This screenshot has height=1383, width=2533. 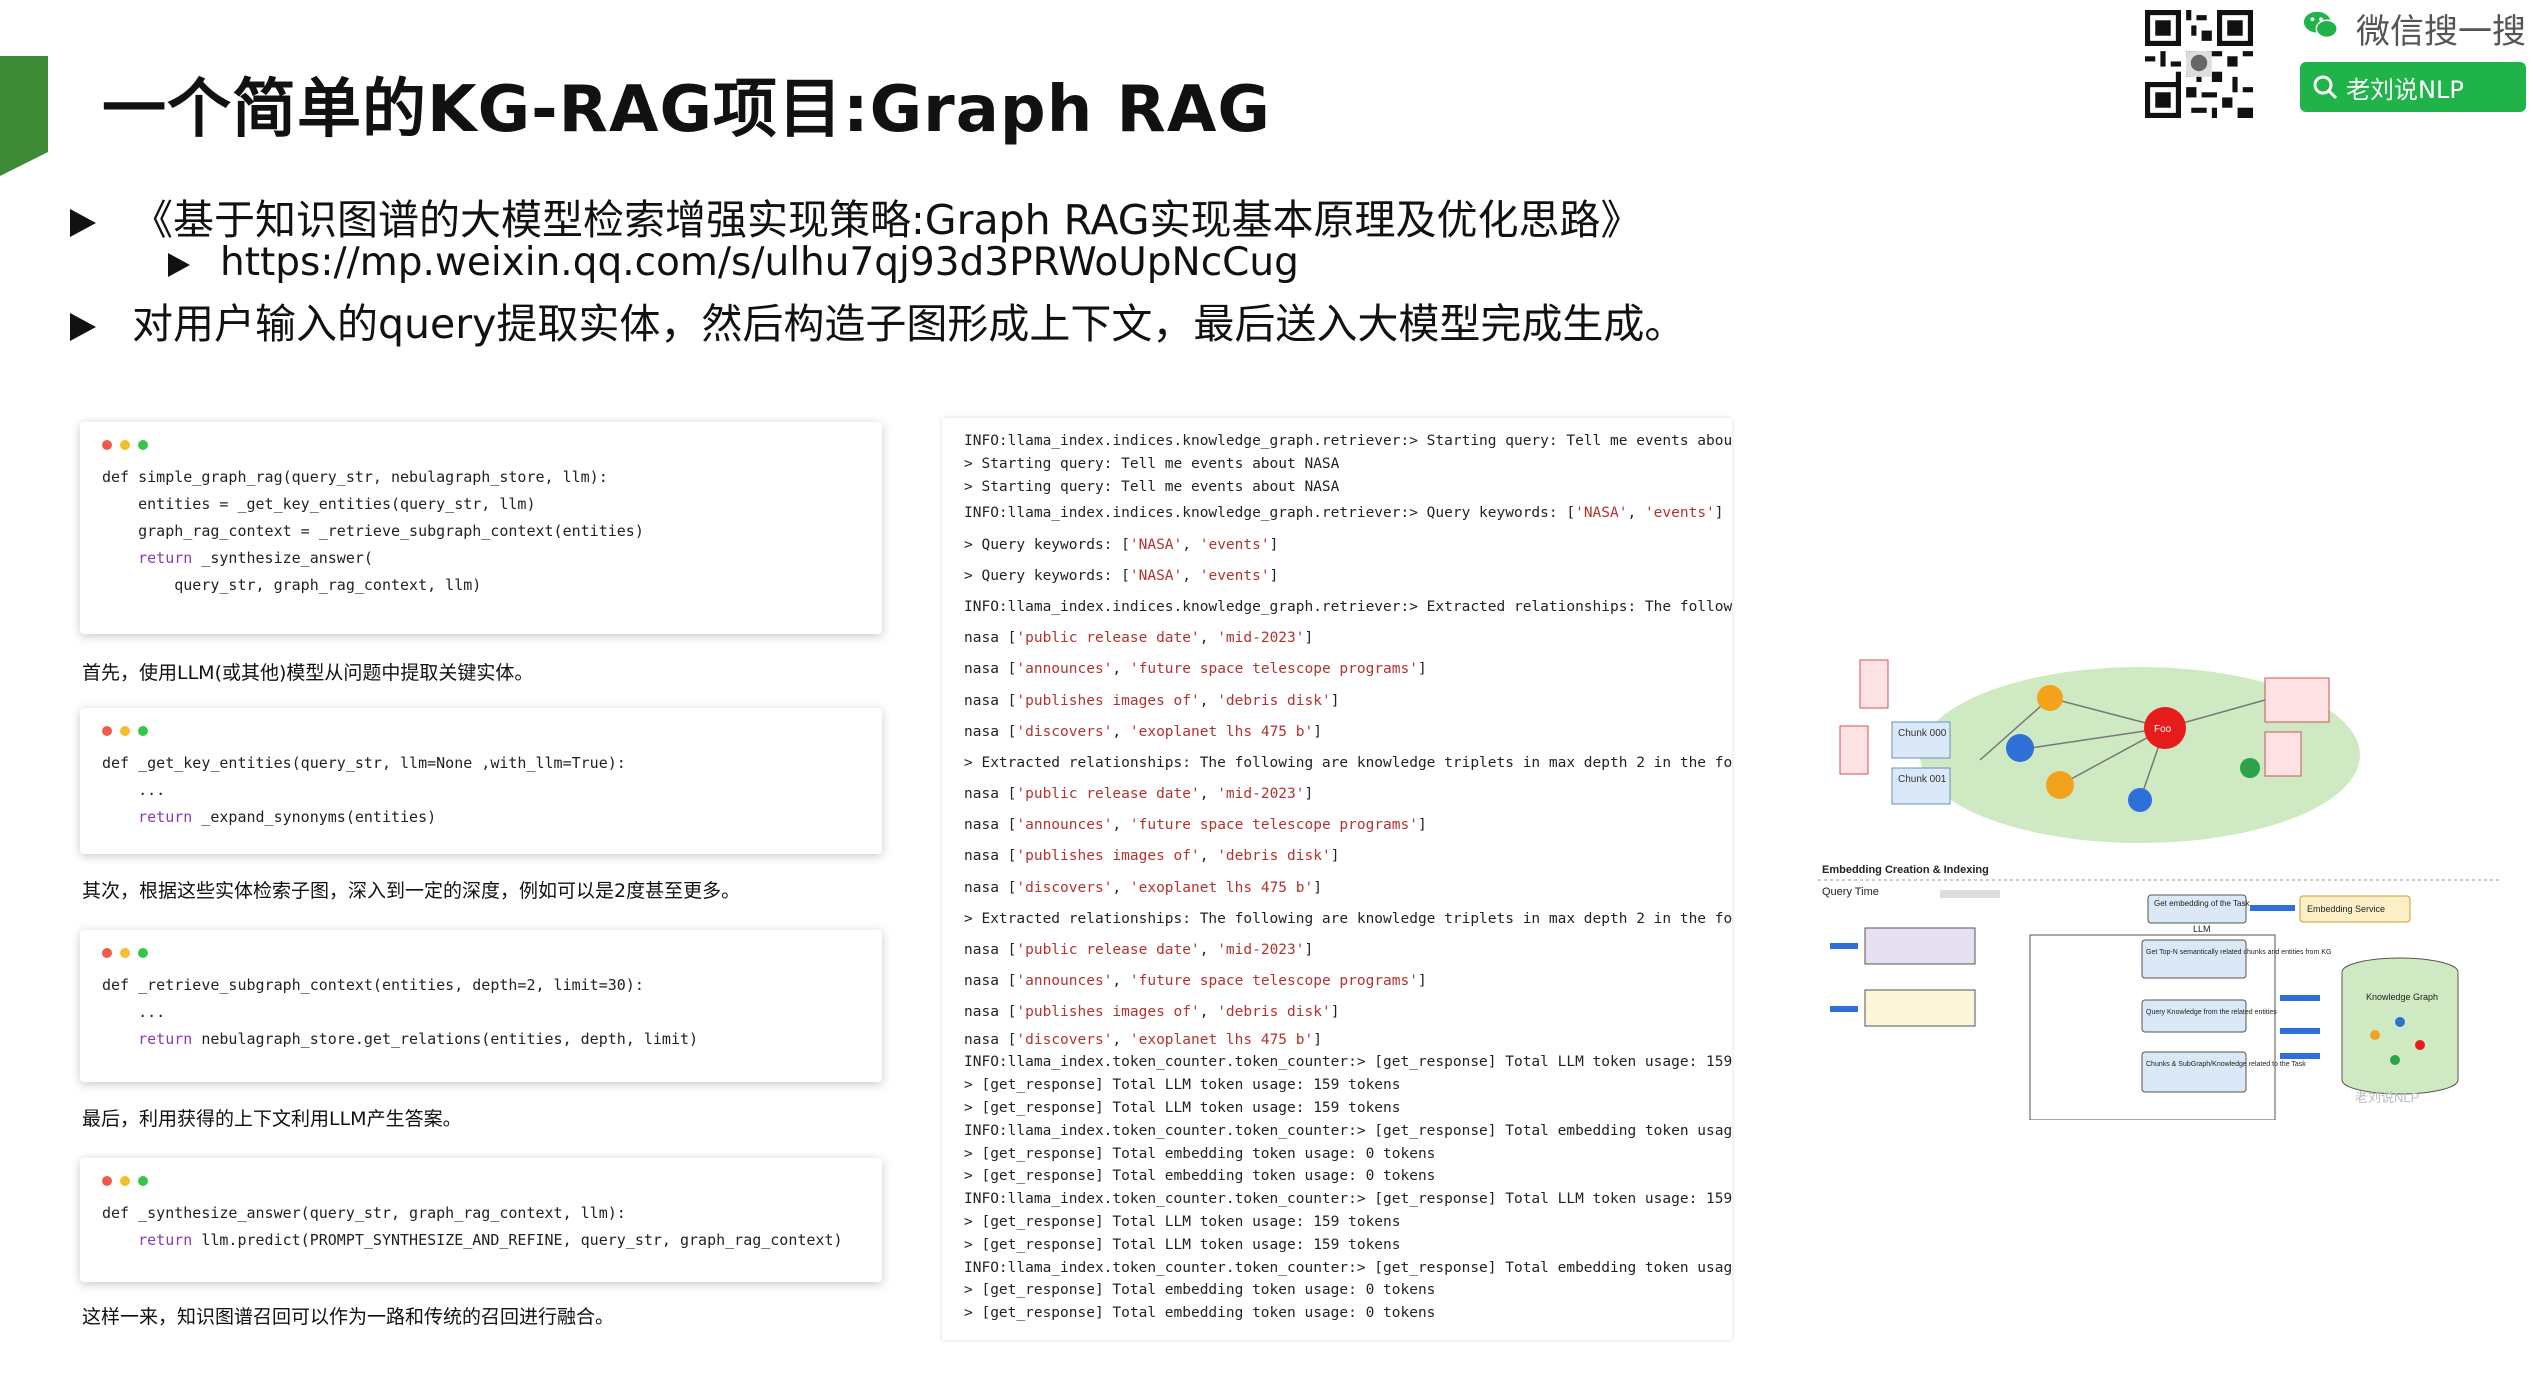 I want to click on log-string: 'NASA', so click(x=1156, y=544).